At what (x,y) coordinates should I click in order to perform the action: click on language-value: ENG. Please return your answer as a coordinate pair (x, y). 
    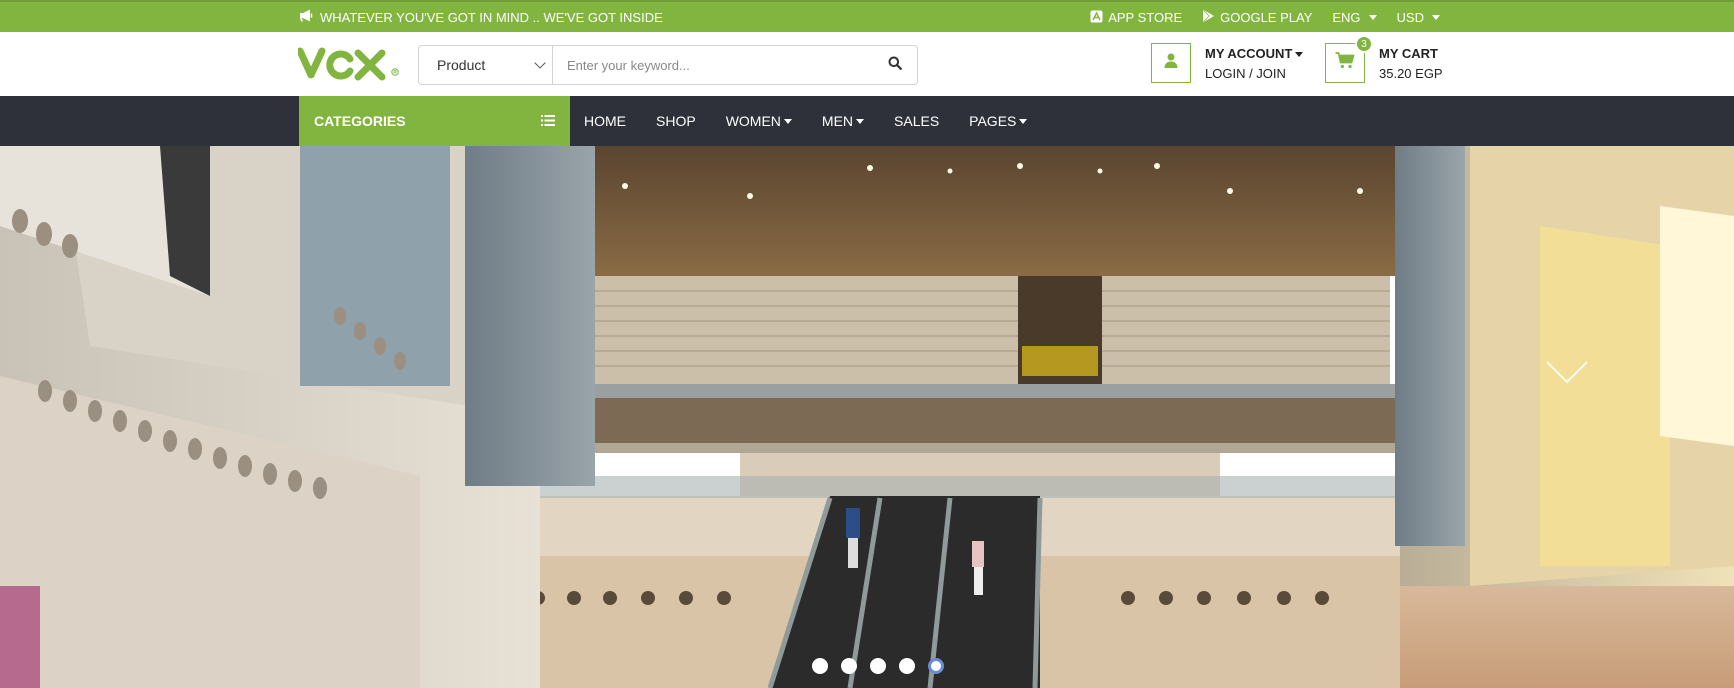
    Looking at the image, I should click on (1346, 17).